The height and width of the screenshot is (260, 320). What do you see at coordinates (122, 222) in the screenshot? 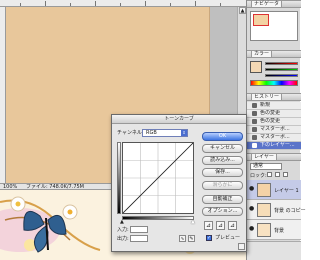
I see `black-point-slider-icon: ▲` at bounding box center [122, 222].